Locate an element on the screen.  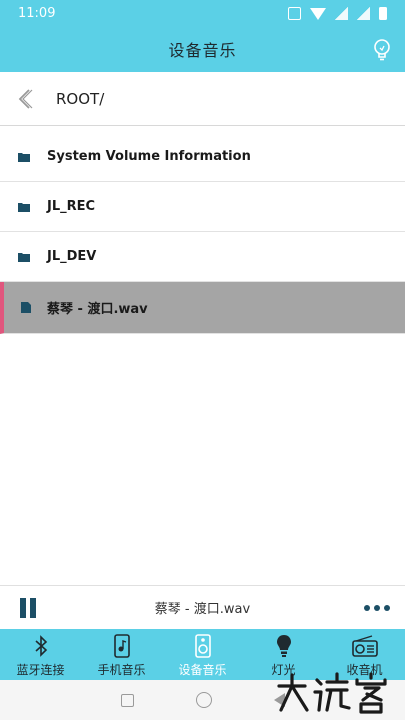
file-name: System Volume Information is located at coordinates (149, 156).